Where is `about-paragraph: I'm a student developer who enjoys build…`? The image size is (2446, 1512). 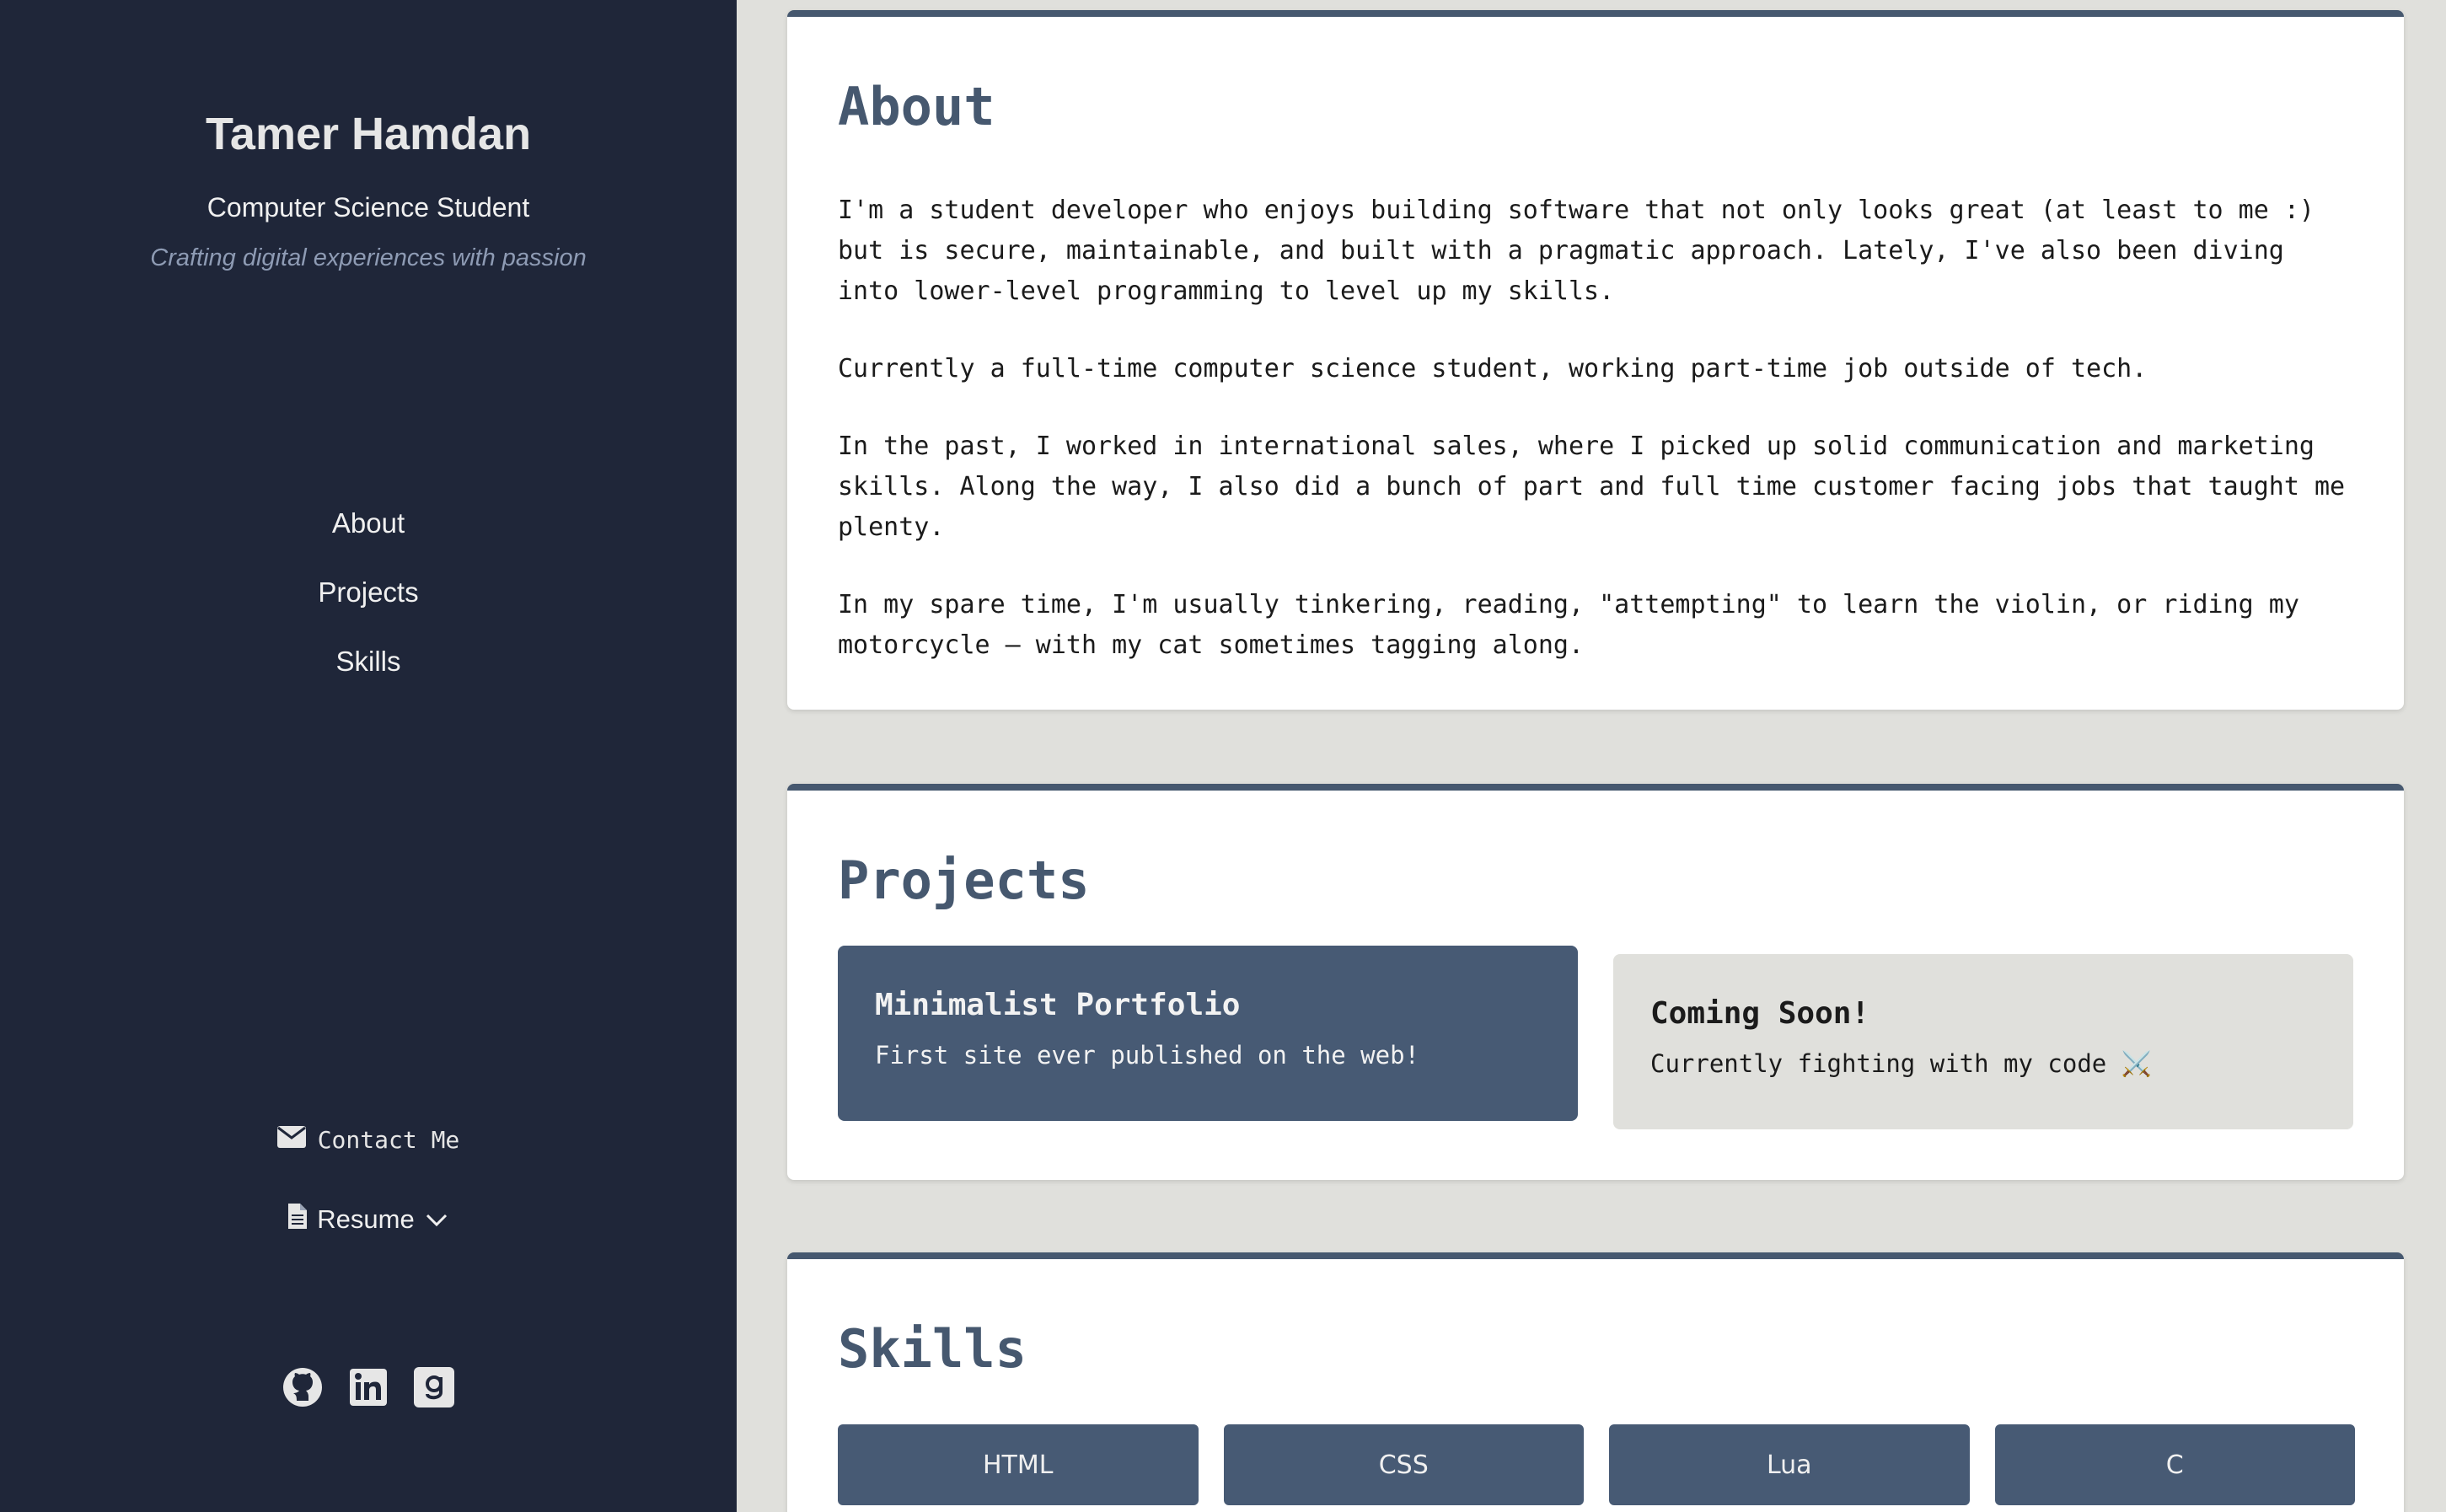
about-paragraph: I'm a student developer who enjoys build… is located at coordinates (1576, 251).